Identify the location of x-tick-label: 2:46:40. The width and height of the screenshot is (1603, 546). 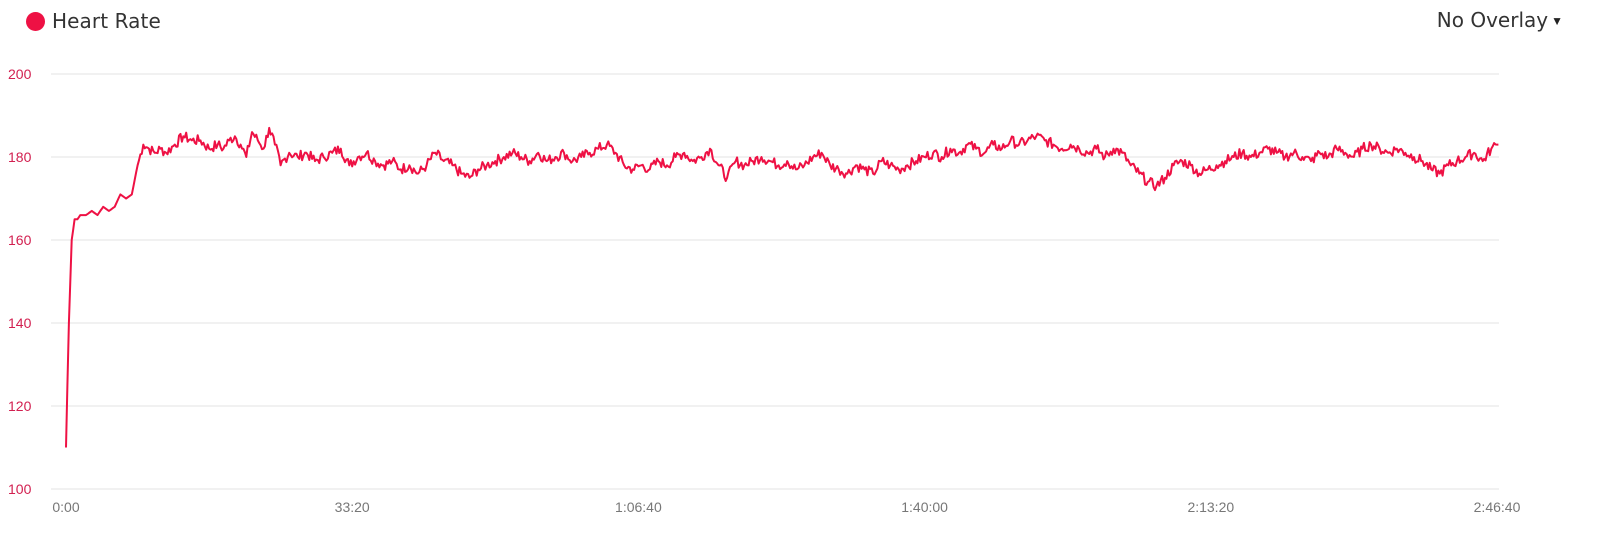
(1497, 507).